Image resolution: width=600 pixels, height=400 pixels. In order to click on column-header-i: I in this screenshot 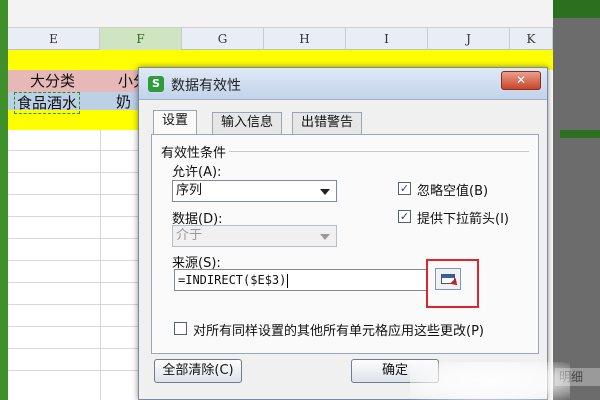, I will do `click(387, 39)`.